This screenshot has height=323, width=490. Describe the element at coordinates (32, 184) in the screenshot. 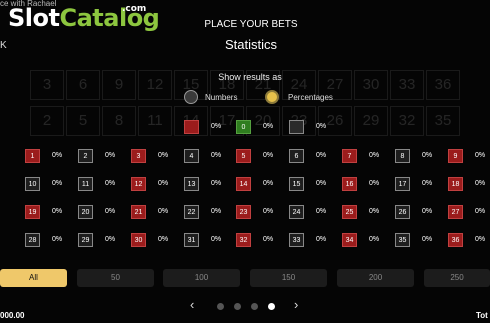

I see `number-cell-10: 10` at that location.